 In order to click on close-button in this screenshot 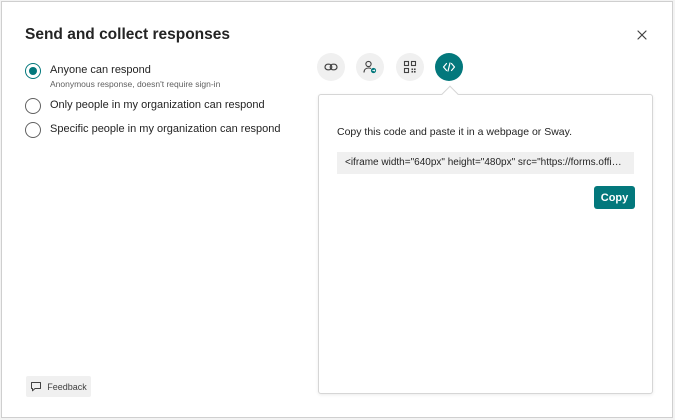, I will do `click(642, 35)`.